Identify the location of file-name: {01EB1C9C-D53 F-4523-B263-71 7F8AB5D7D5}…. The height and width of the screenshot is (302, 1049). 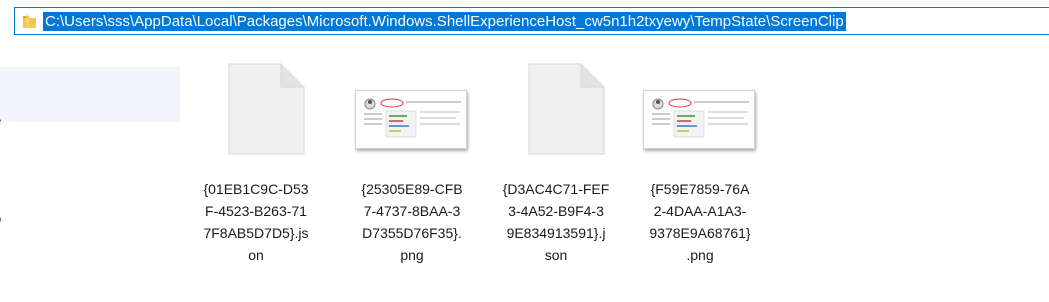
(256, 222).